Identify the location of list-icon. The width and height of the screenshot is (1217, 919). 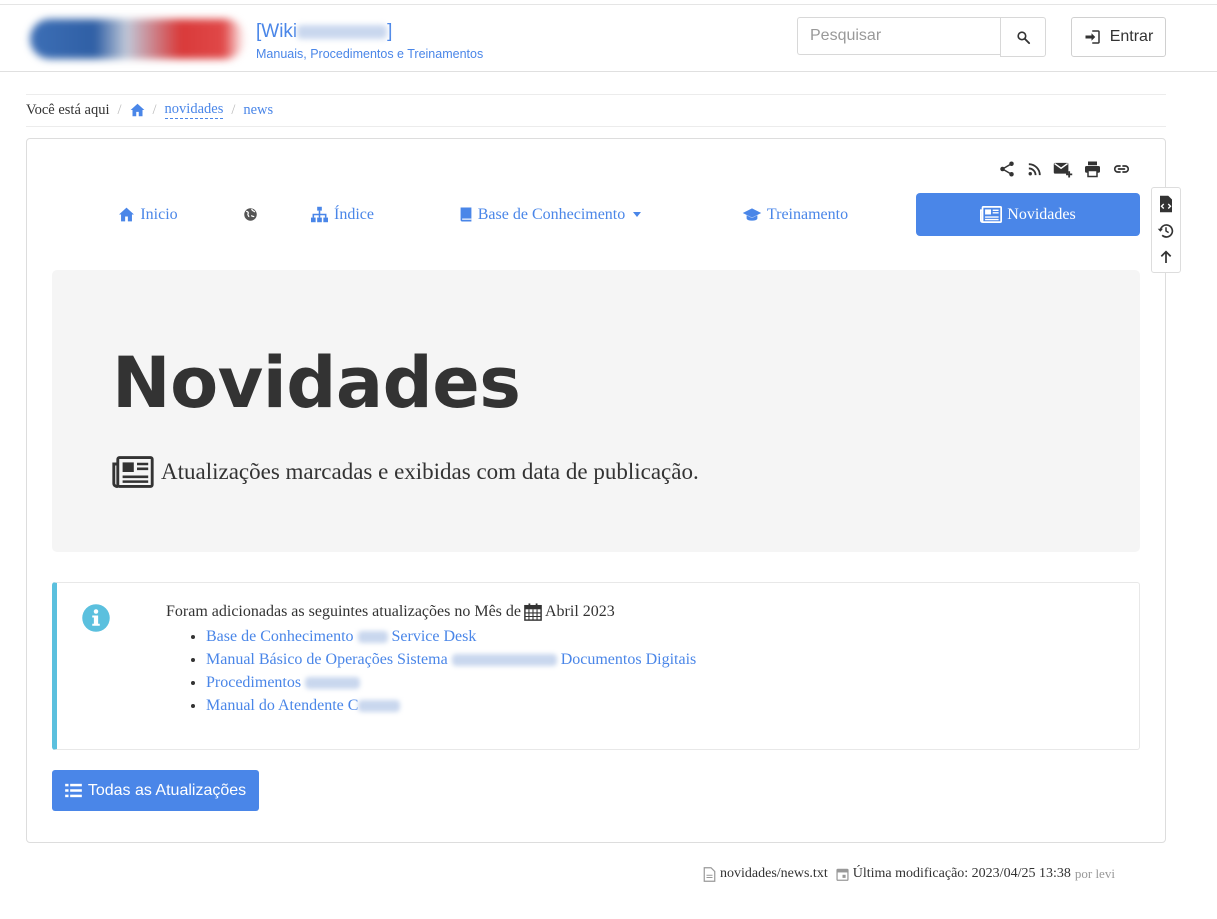
(73, 790).